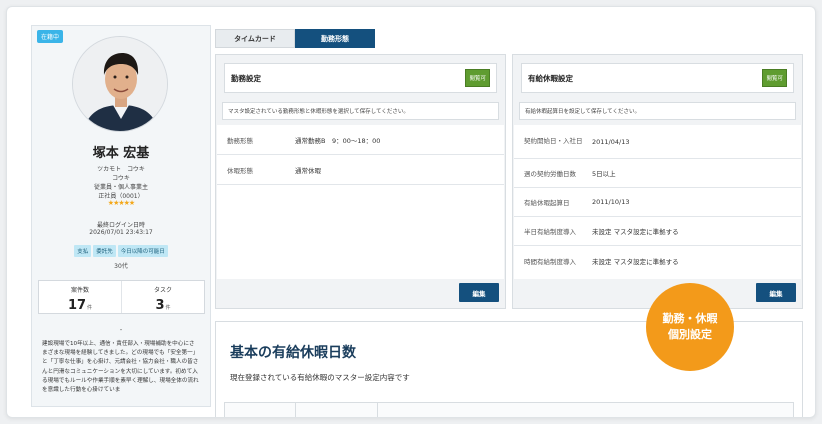  I want to click on basic-leave-subtitle: 現在登録されている有給休暇のマスター設定内容です, so click(320, 377).